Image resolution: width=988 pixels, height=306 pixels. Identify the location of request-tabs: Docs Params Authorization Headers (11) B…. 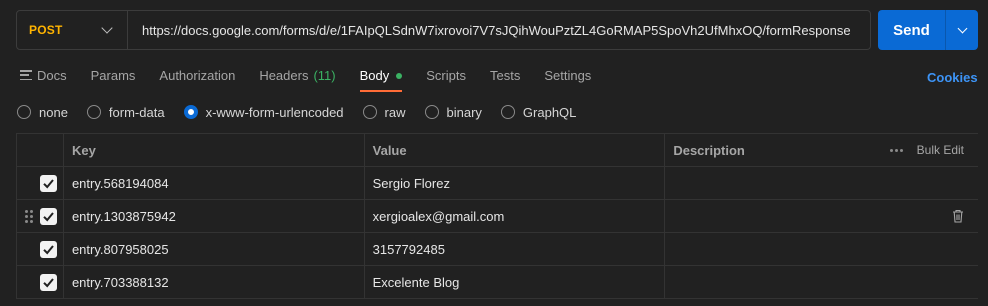
(317, 77).